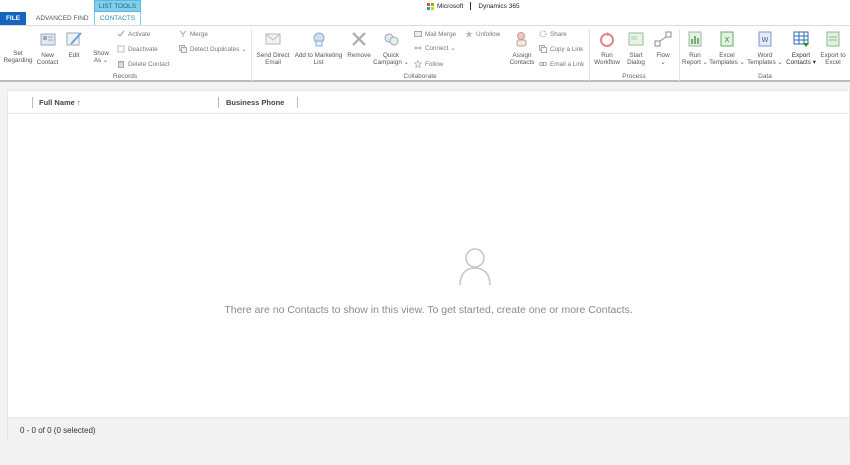 The height and width of the screenshot is (465, 850). I want to click on deactivate-label: Deactivate, so click(143, 49).